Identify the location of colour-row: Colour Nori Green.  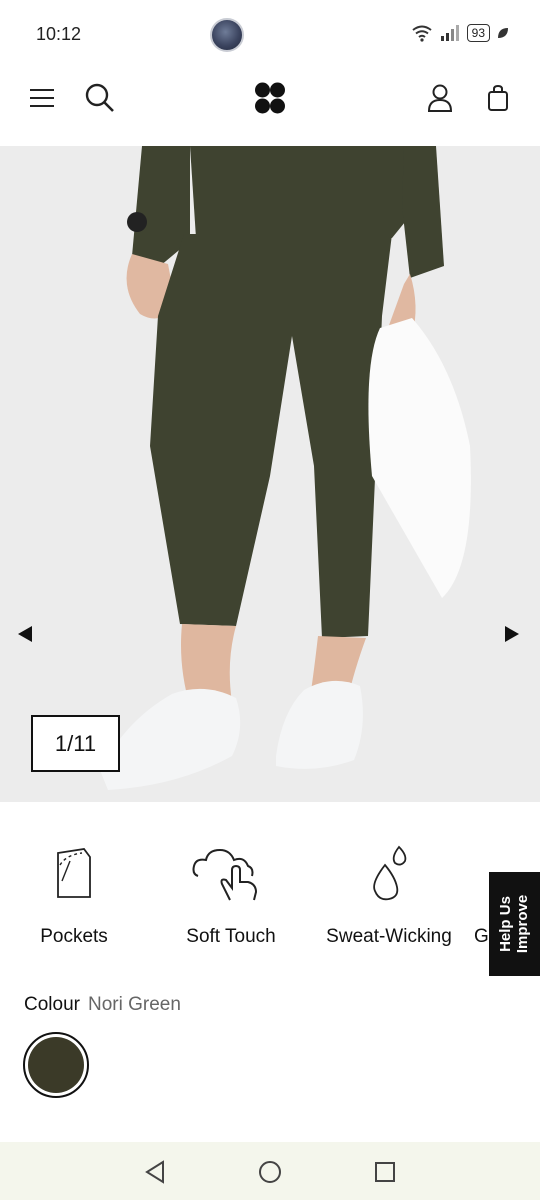
(102, 1005).